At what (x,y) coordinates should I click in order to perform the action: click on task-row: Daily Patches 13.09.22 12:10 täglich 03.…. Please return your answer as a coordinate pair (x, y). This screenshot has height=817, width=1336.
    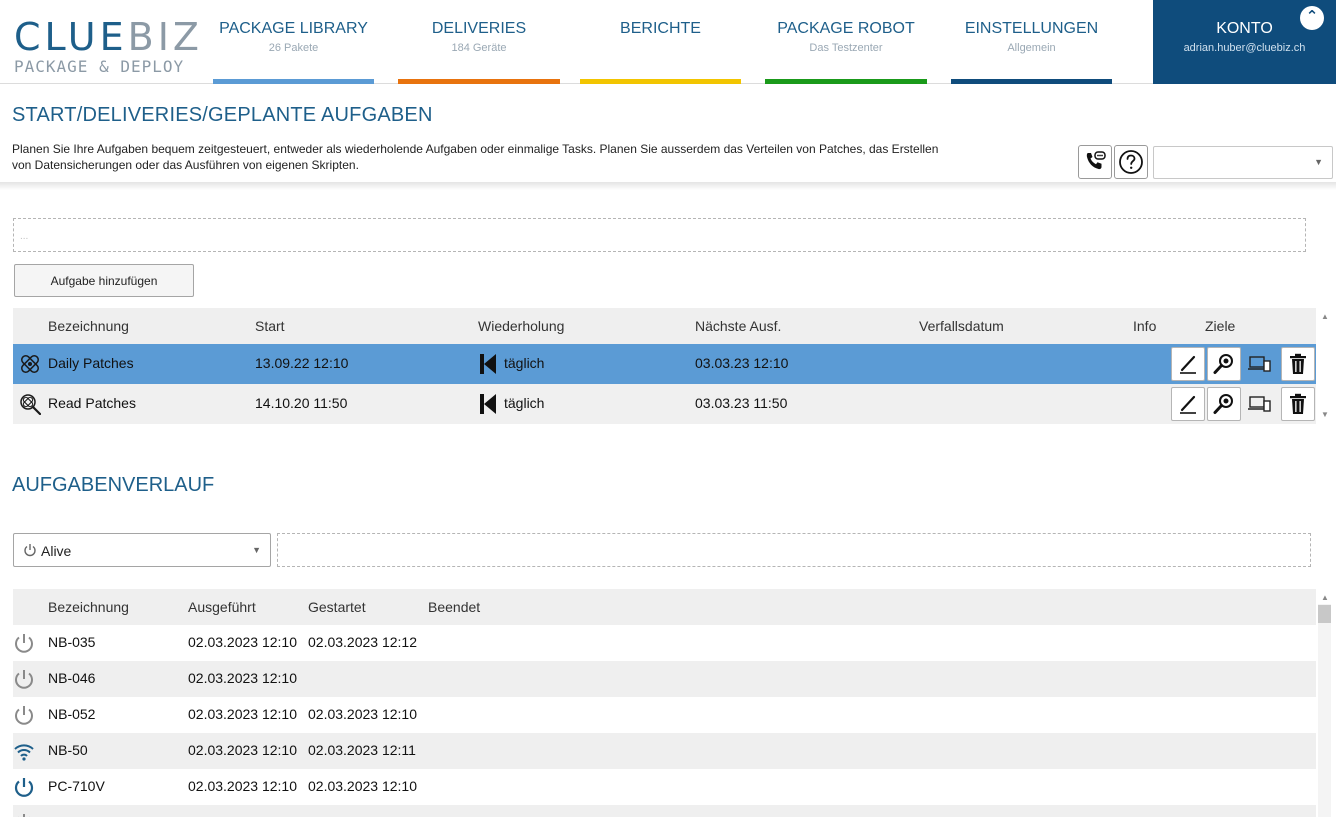
    Looking at the image, I should click on (664, 364).